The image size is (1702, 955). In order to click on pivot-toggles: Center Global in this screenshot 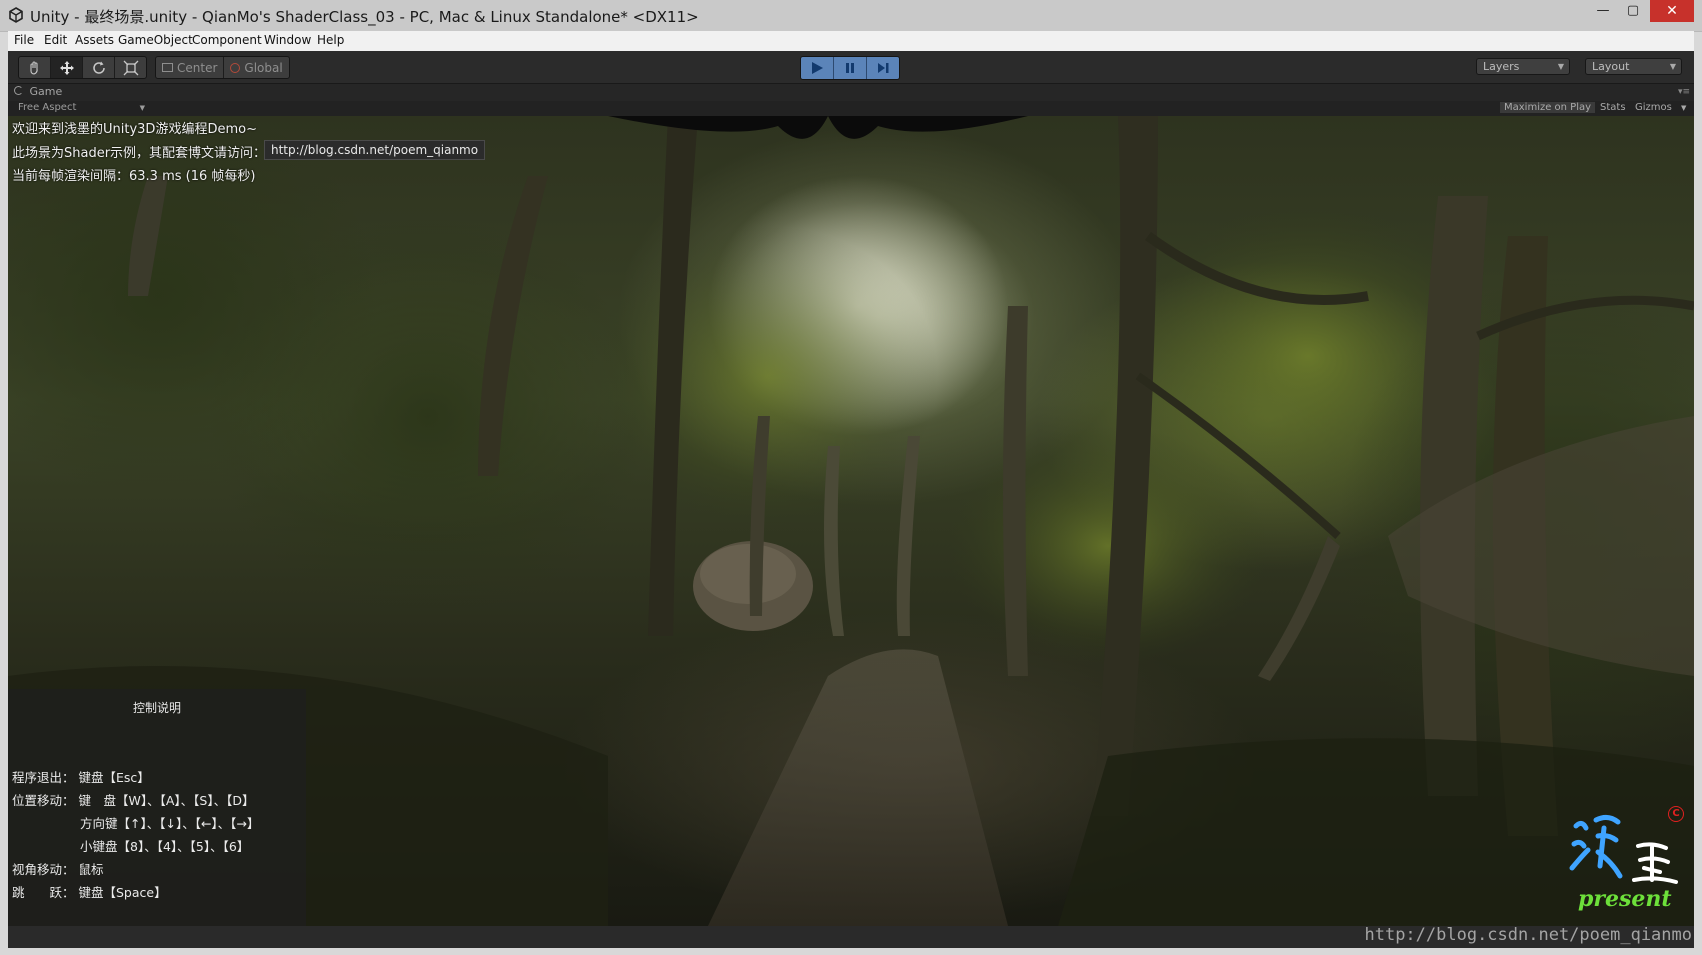, I will do `click(222, 67)`.